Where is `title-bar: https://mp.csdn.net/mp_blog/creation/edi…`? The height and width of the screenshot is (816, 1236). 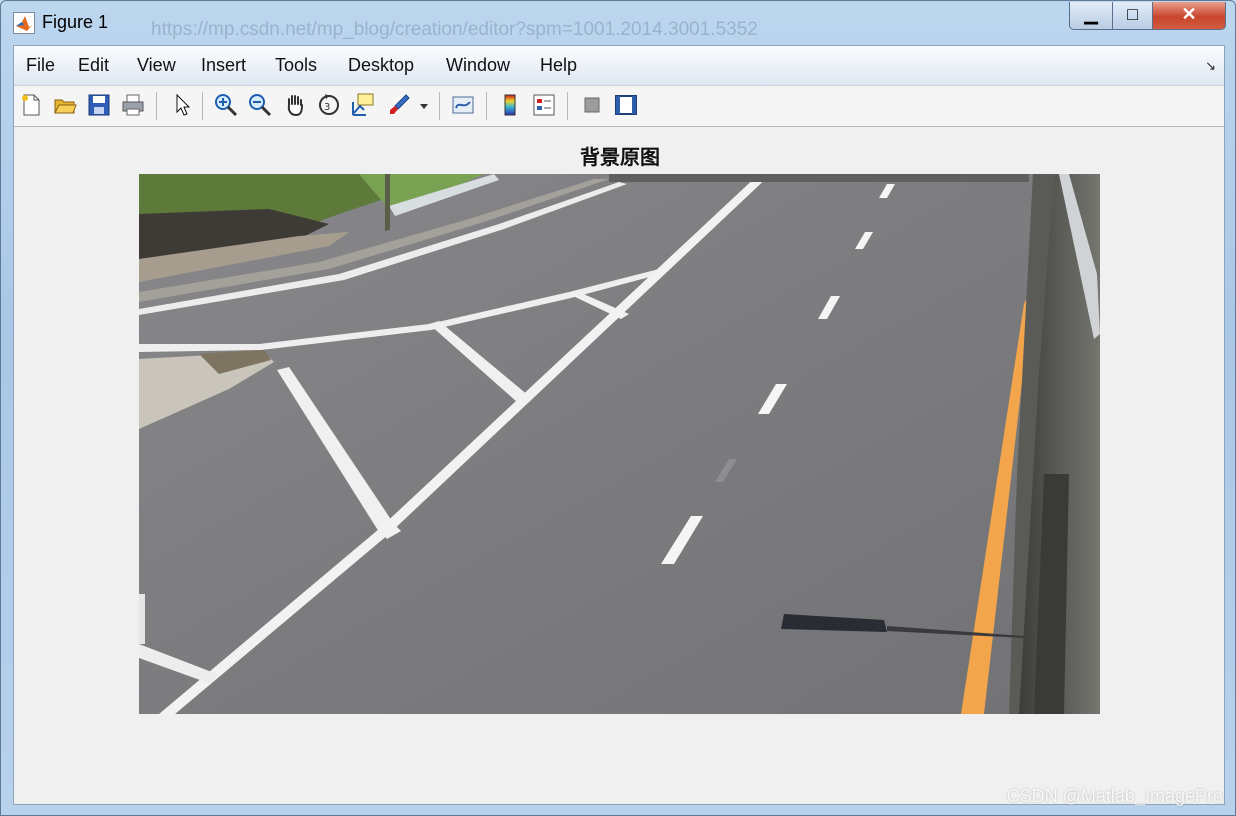 title-bar: https://mp.csdn.net/mp_blog/creation/edi… is located at coordinates (618, 22).